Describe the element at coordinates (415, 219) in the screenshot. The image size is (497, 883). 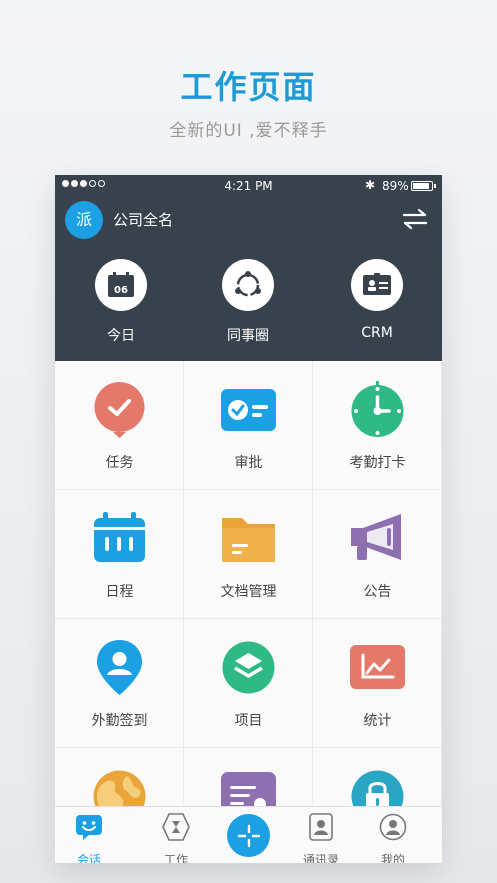
I see `swap-arrows-icon` at that location.